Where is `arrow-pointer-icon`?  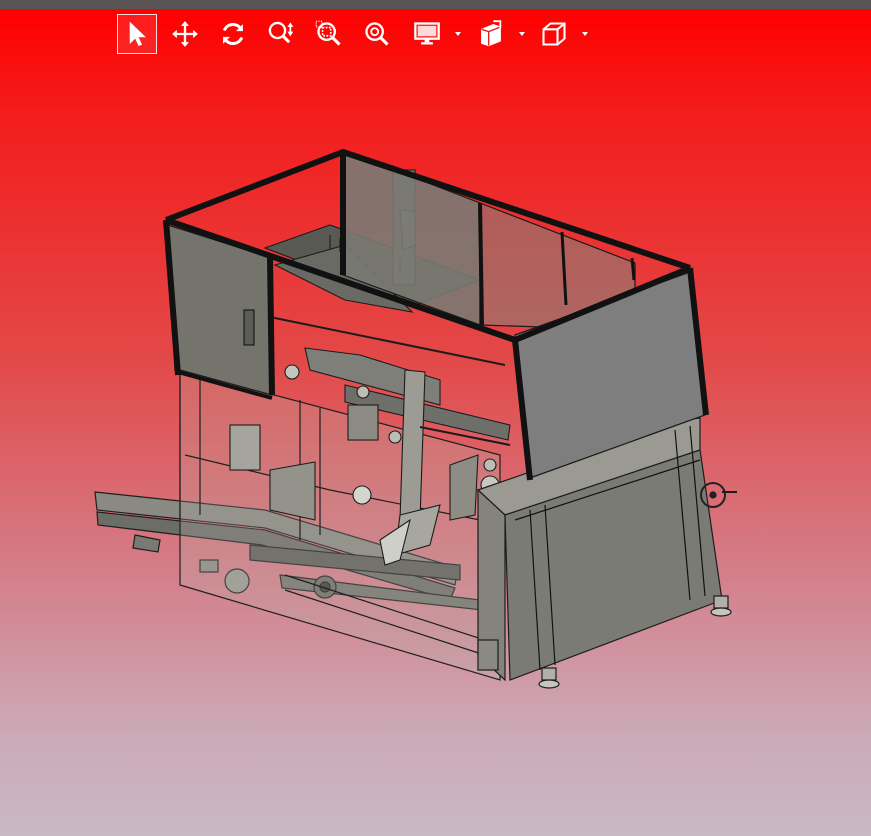
arrow-pointer-icon is located at coordinates (137, 34).